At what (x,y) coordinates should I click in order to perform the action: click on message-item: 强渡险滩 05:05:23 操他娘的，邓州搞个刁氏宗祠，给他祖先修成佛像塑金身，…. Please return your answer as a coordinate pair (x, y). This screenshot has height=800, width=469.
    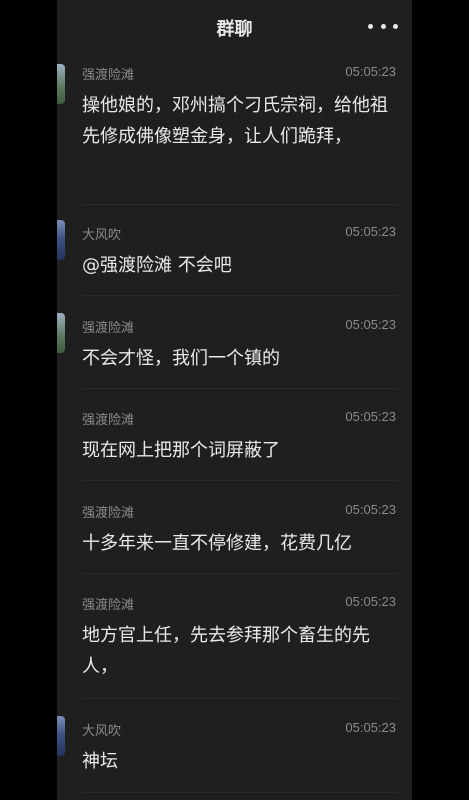
    Looking at the image, I should click on (234, 130).